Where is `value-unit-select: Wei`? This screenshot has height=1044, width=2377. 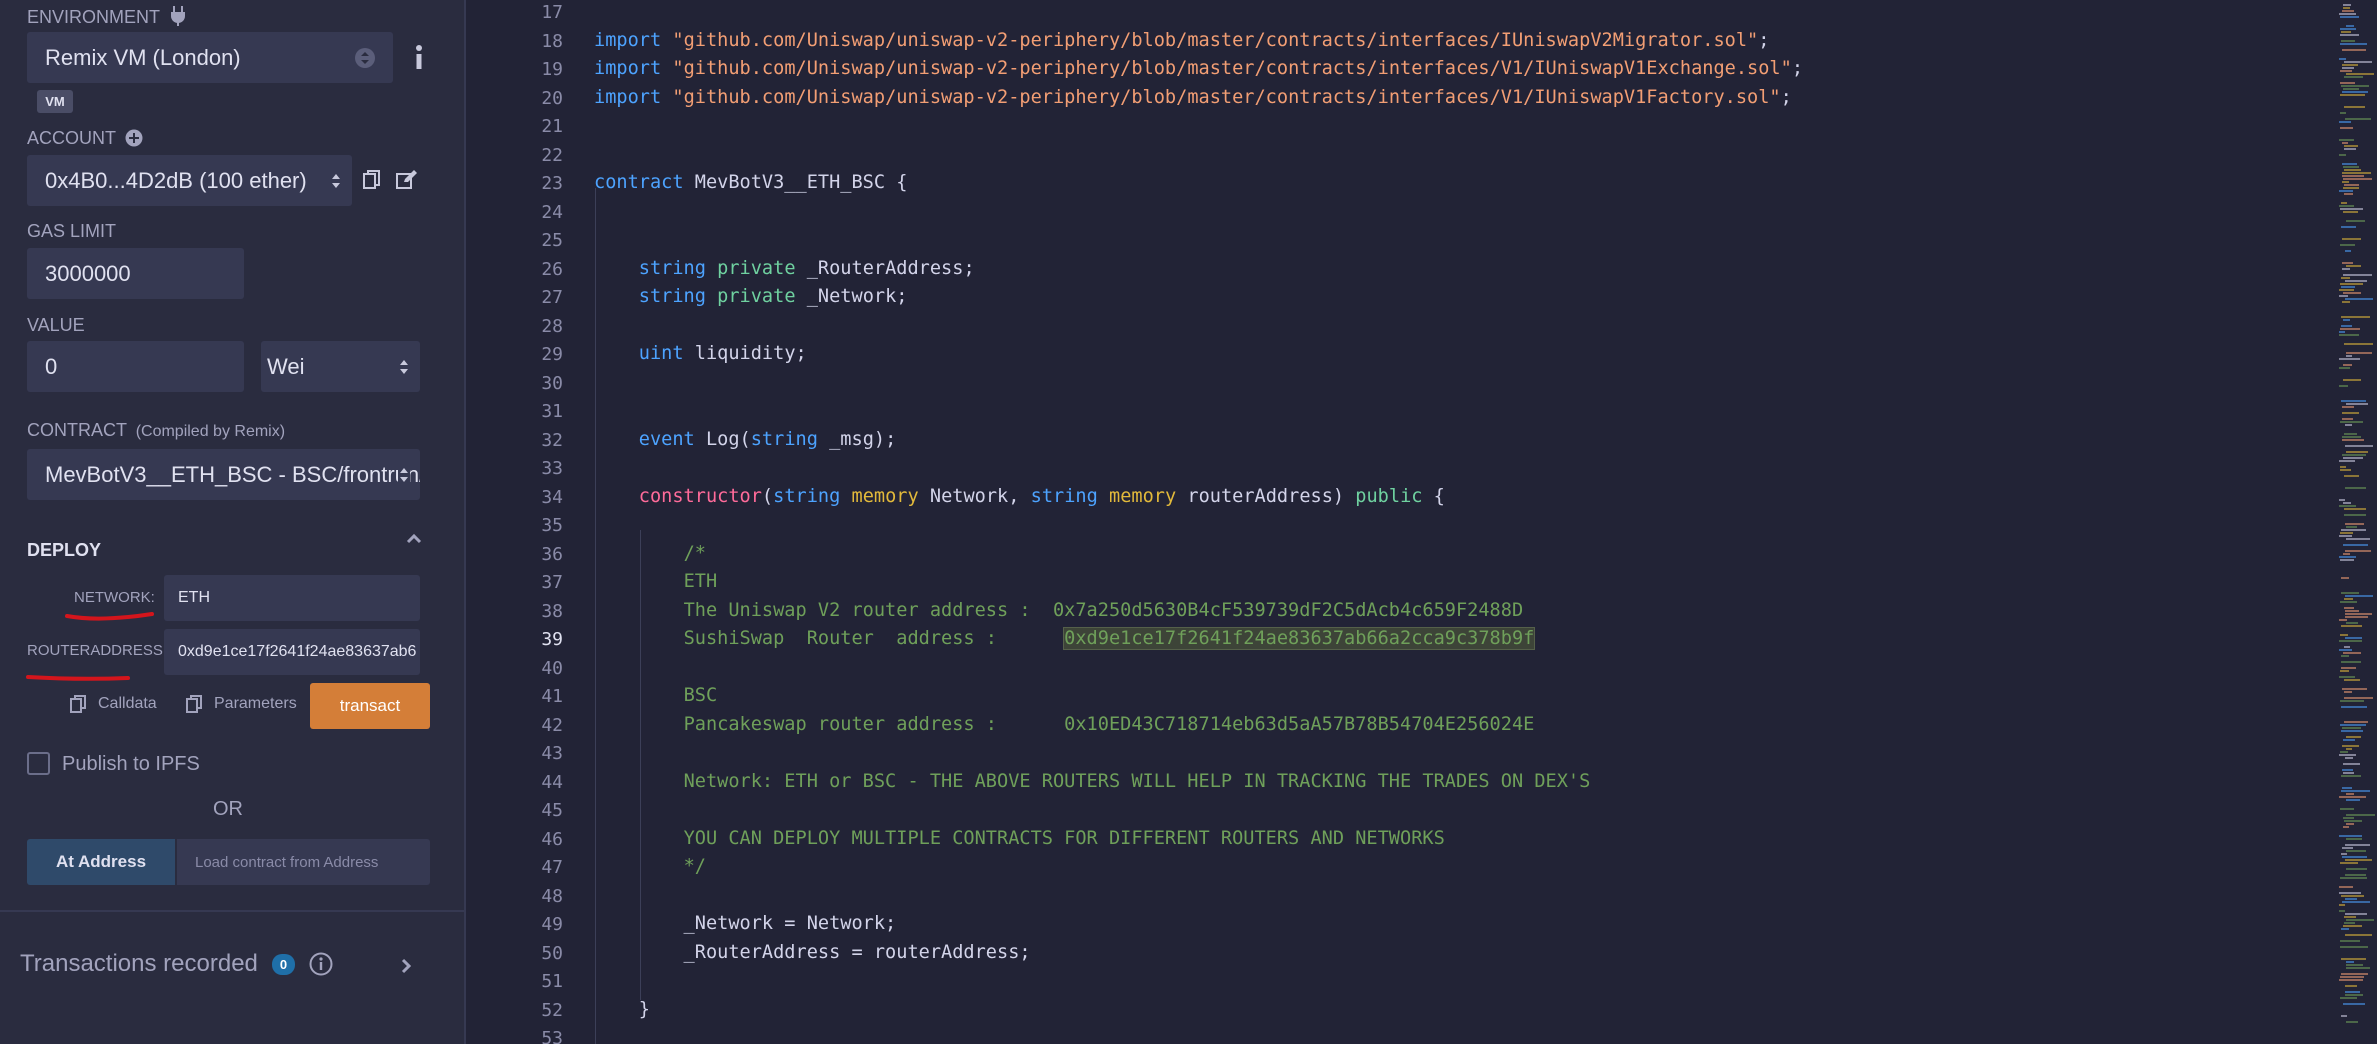 value-unit-select: Wei is located at coordinates (340, 366).